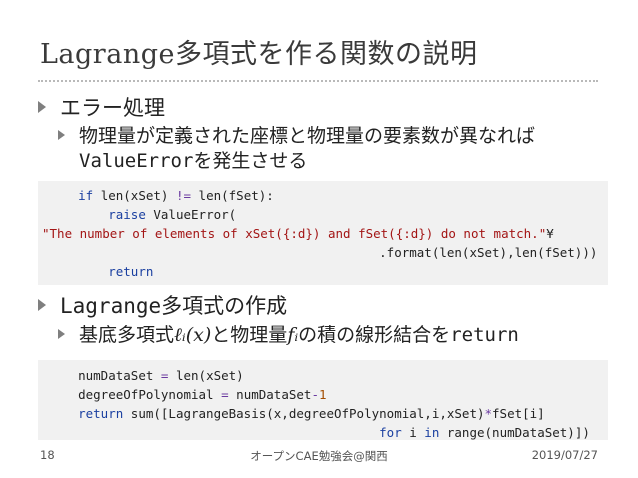 The height and width of the screenshot is (478, 638). What do you see at coordinates (564, 455) in the screenshot?
I see `footer-date: 2019/07/27` at bounding box center [564, 455].